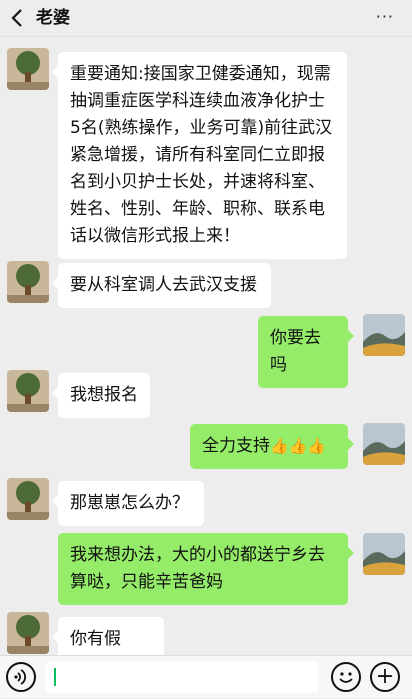 This screenshot has width=412, height=699. I want to click on message-bubble-right: 你要去吗, so click(306, 352).